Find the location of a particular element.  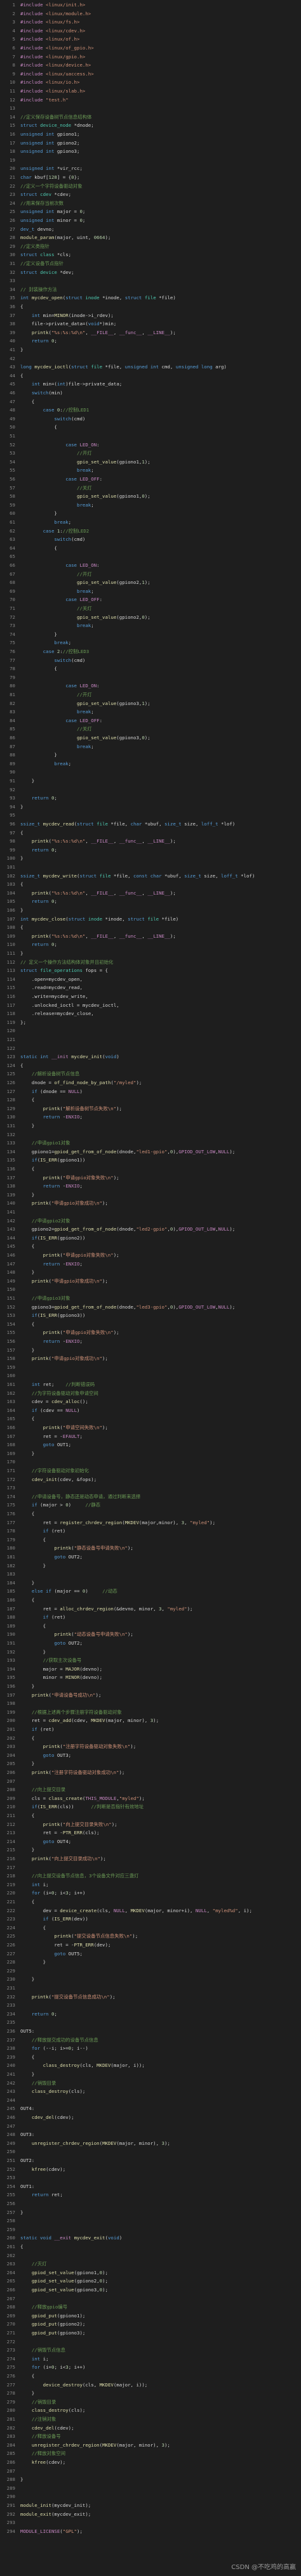

code-token: ) is located at coordinates (81, 1091).